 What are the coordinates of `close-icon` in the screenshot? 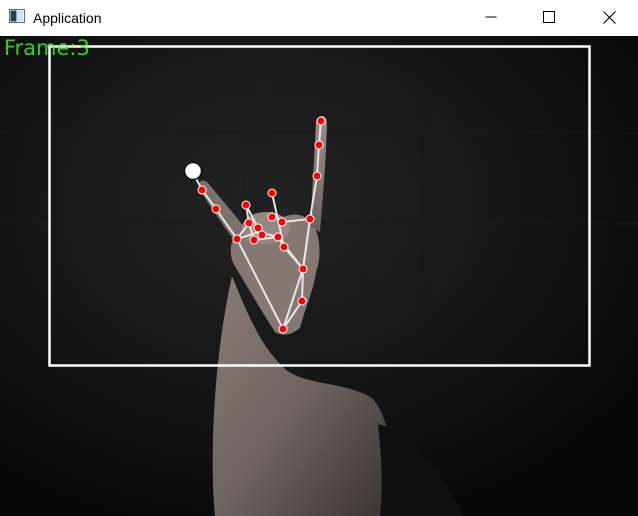 It's located at (609, 17).